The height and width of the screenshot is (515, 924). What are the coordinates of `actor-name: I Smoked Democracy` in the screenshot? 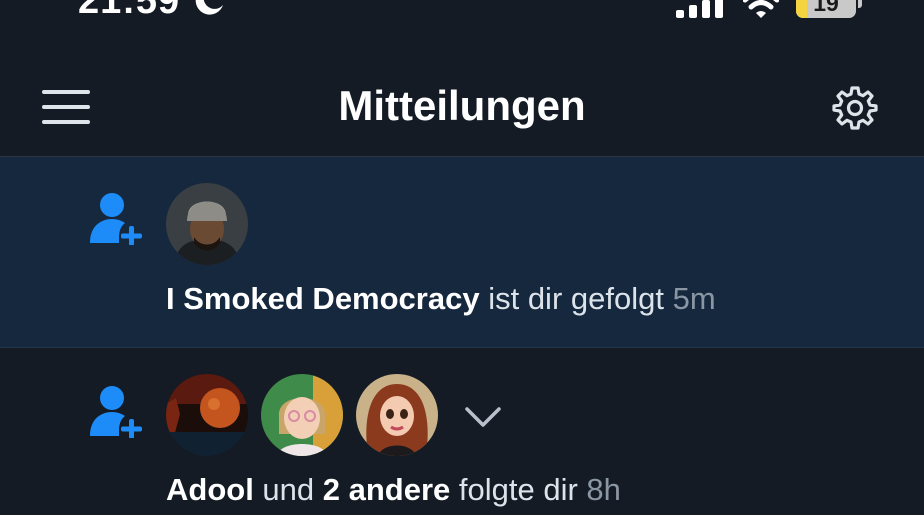 It's located at (323, 298).